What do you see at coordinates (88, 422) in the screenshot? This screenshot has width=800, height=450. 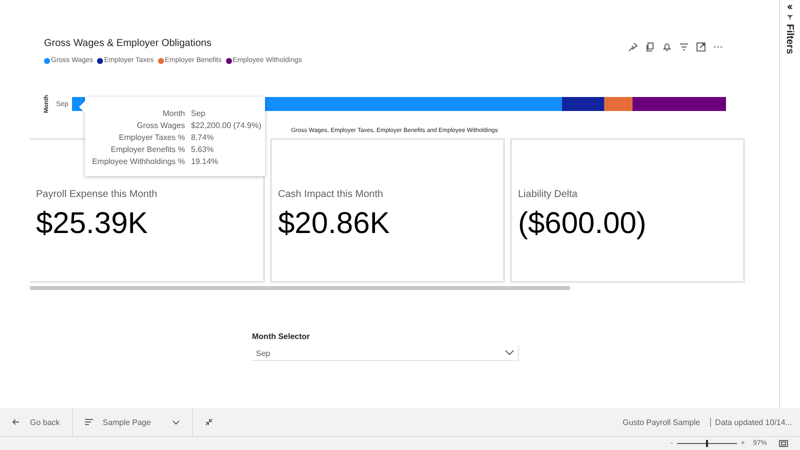 I see `page-list-icon` at bounding box center [88, 422].